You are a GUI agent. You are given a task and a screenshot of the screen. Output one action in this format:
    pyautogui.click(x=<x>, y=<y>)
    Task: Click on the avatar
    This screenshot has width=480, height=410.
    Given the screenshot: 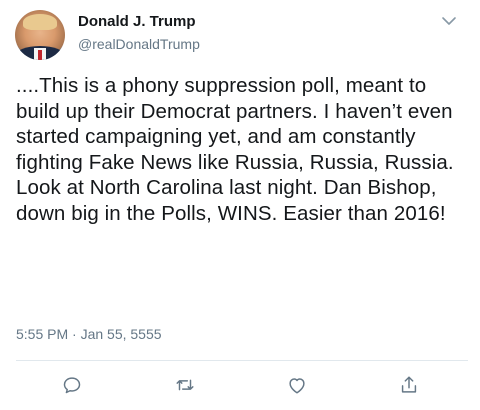 What is the action you would take?
    pyautogui.click(x=40, y=35)
    